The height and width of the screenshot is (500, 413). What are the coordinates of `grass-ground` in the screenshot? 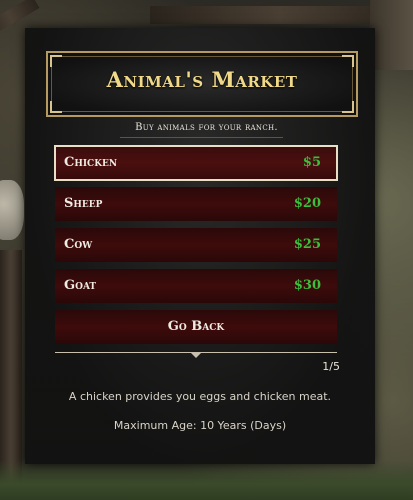 It's located at (206, 480).